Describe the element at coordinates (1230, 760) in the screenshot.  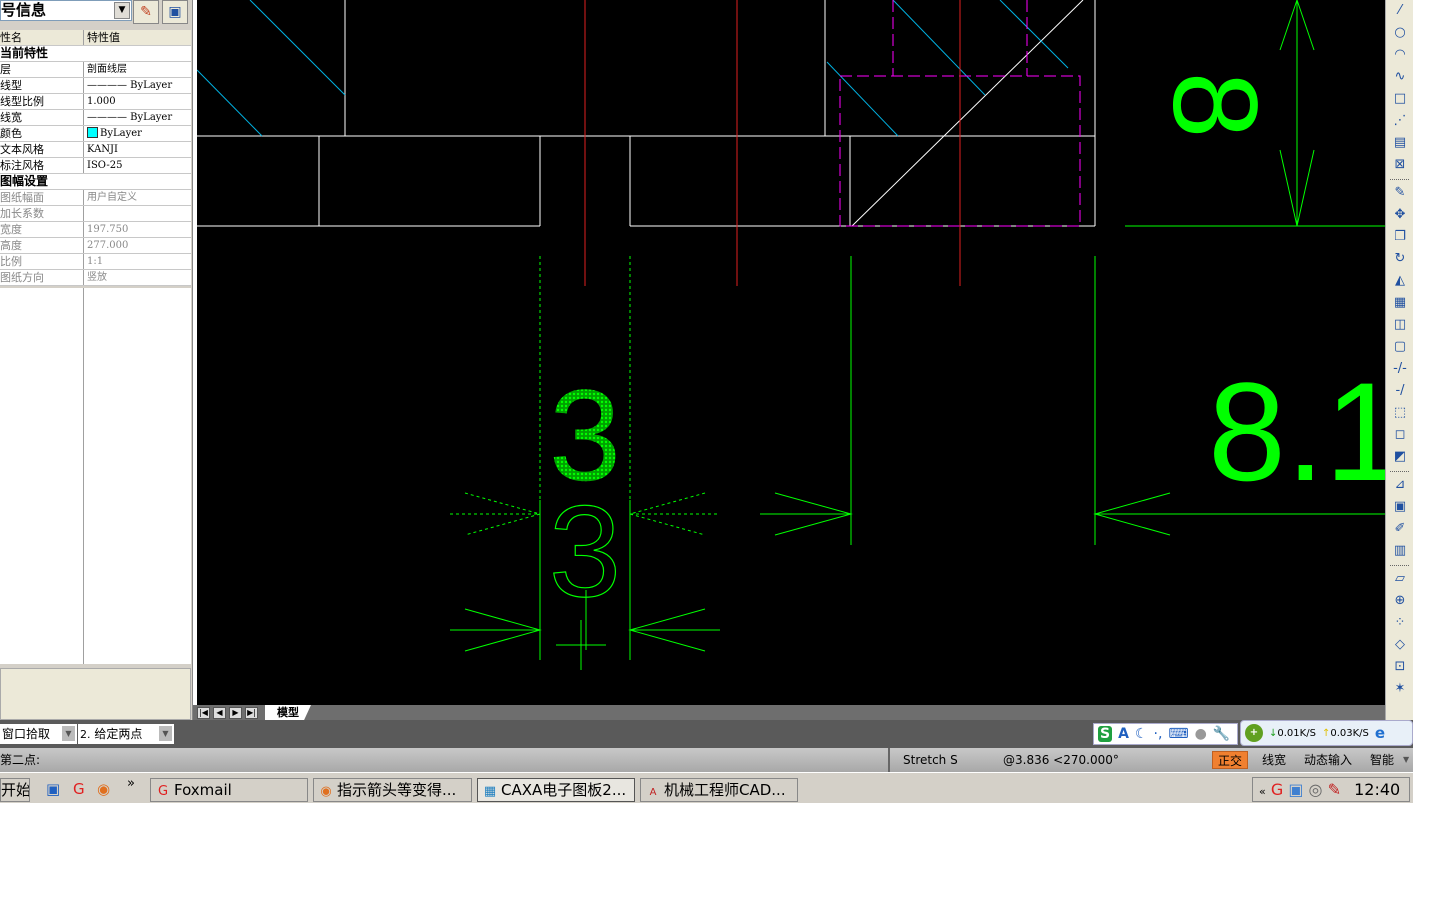
I see `ortho-toggle: 正交` at that location.